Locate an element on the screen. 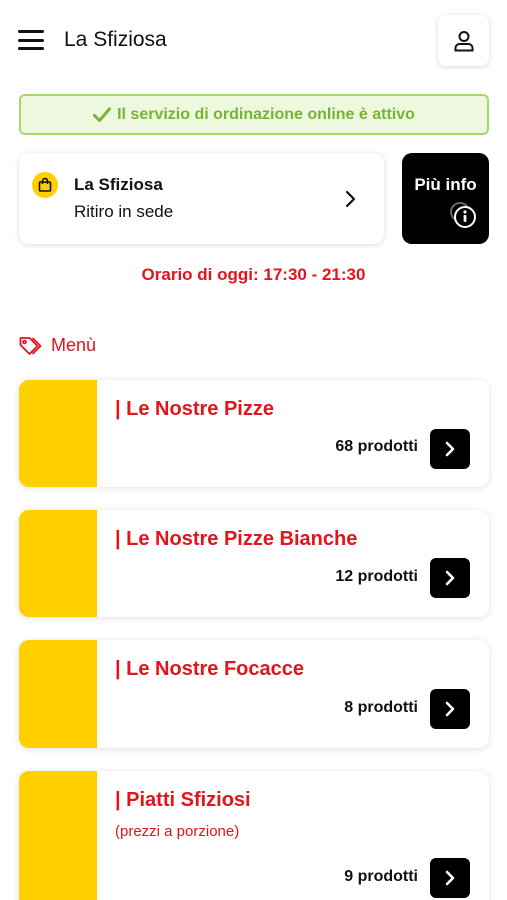 This screenshot has height=900, width=507. menu-label: Menù is located at coordinates (74, 345).